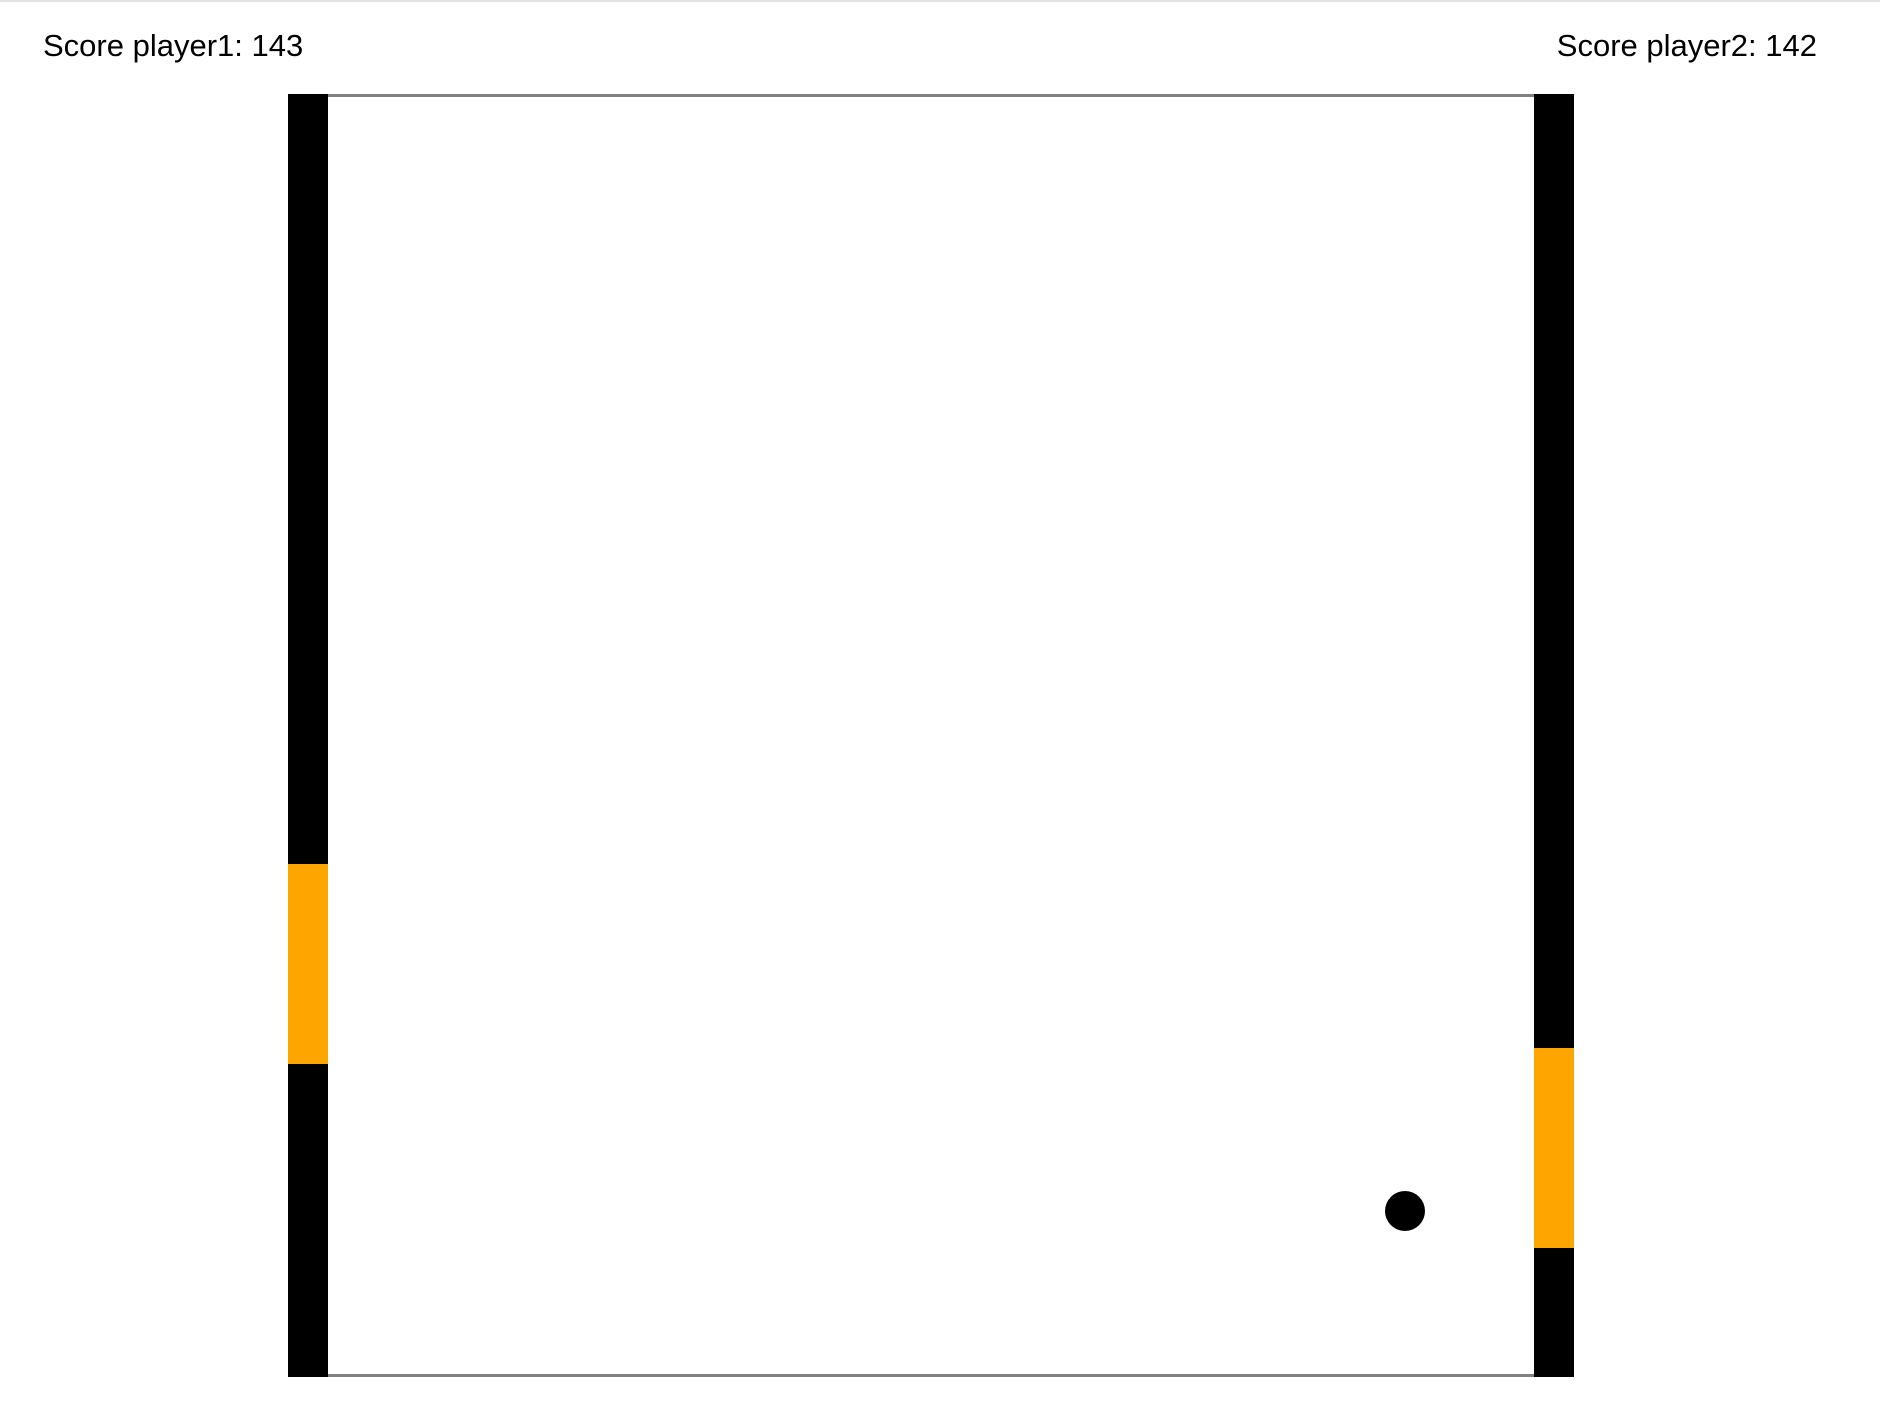 This screenshot has height=1408, width=1880. What do you see at coordinates (940, 1) in the screenshot?
I see `top-divider` at bounding box center [940, 1].